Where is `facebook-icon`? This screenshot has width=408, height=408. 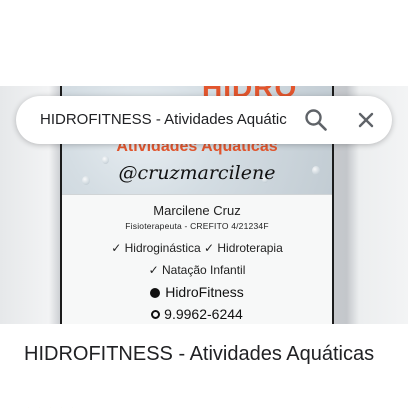
facebook-icon is located at coordinates (155, 293).